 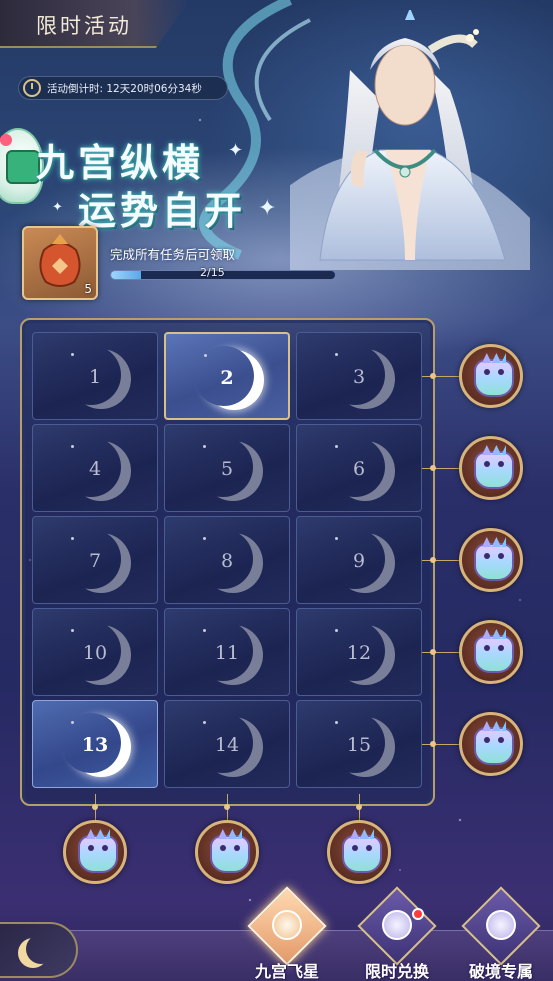 I want to click on cell-number: 1, so click(x=95, y=377).